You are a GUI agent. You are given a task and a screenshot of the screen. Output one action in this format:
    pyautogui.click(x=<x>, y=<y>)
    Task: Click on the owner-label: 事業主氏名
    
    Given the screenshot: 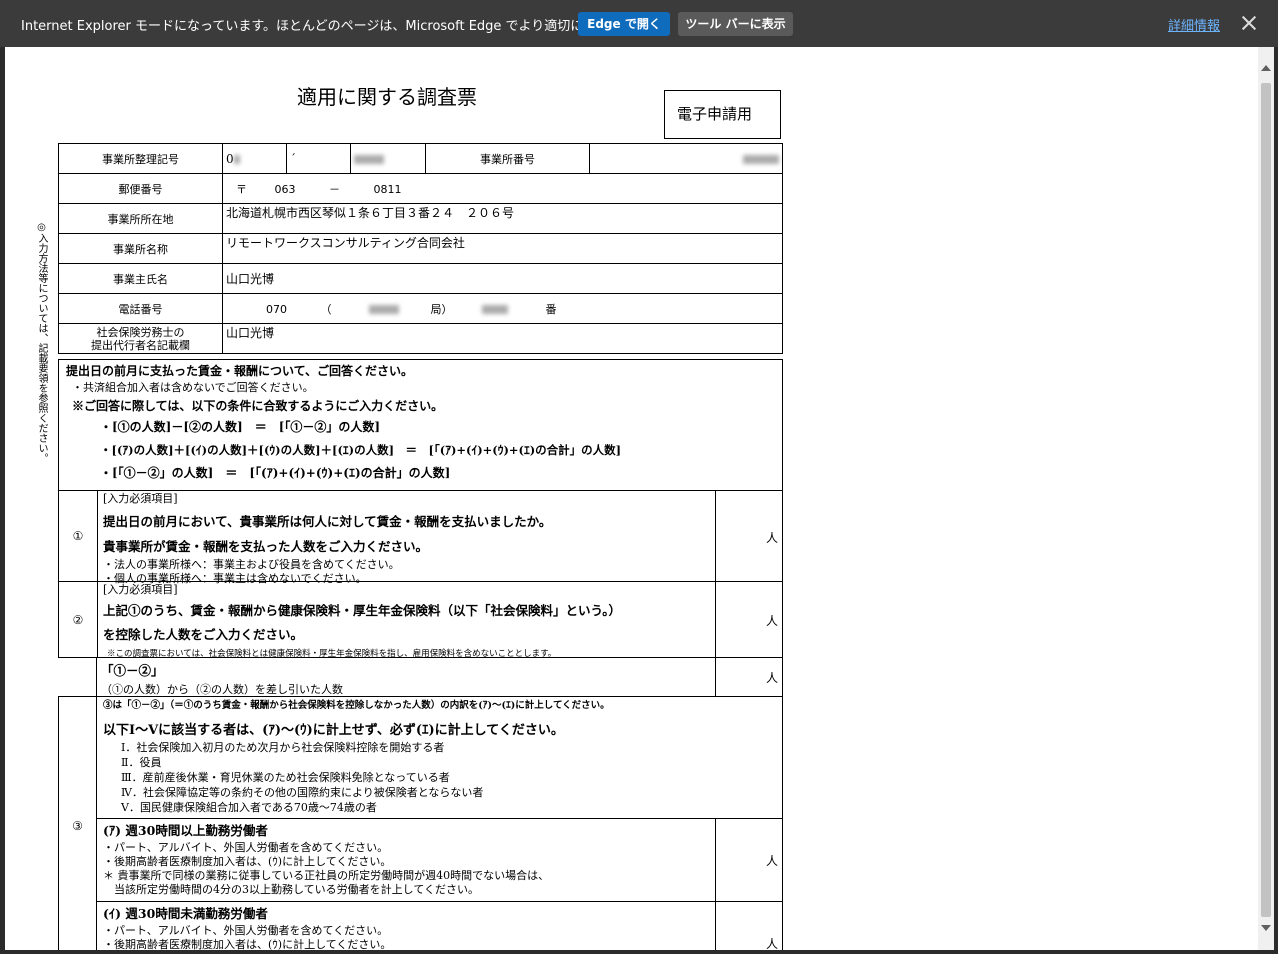 What is the action you would take?
    pyautogui.click(x=140, y=278)
    